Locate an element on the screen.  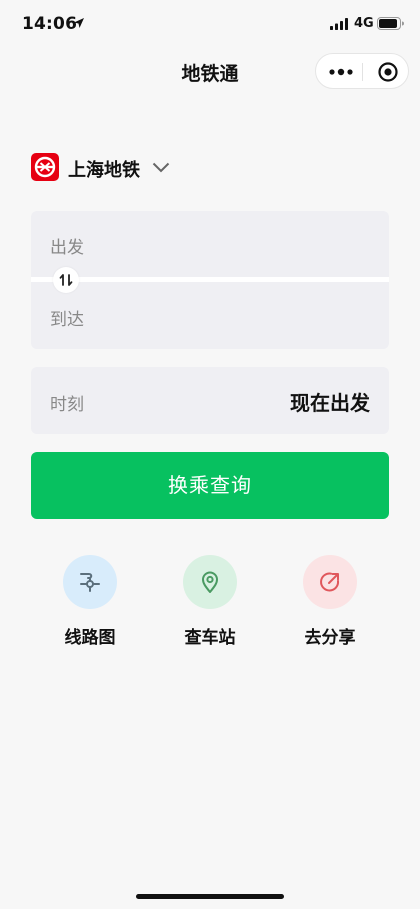
shortcut-label: 去分享 is located at coordinates (330, 638).